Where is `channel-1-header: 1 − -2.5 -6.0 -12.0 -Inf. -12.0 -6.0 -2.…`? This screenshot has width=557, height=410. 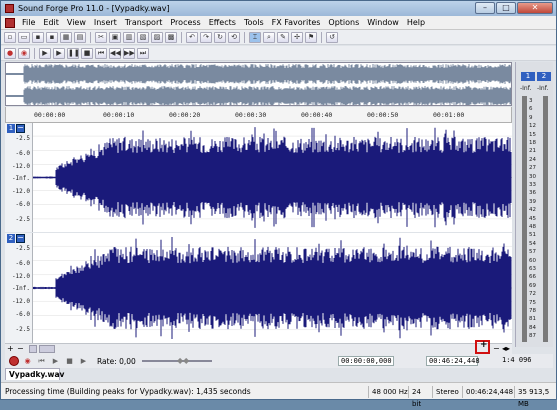 channel-1-header: 1 − -2.5 -6.0 -12.0 -Inf. -12.0 -6.0 -2.… is located at coordinates (19, 177).